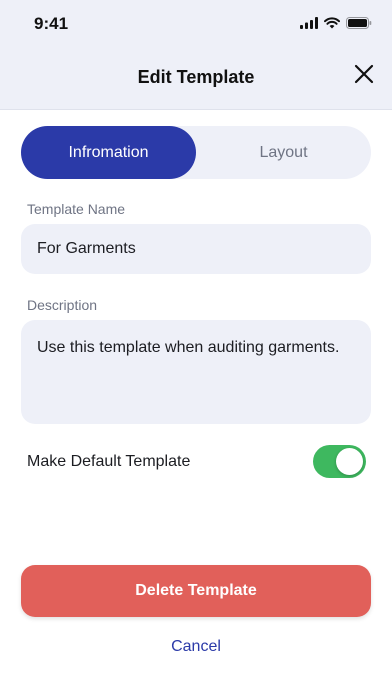  Describe the element at coordinates (86, 248) in the screenshot. I see `template-name-value: For Garments` at that location.